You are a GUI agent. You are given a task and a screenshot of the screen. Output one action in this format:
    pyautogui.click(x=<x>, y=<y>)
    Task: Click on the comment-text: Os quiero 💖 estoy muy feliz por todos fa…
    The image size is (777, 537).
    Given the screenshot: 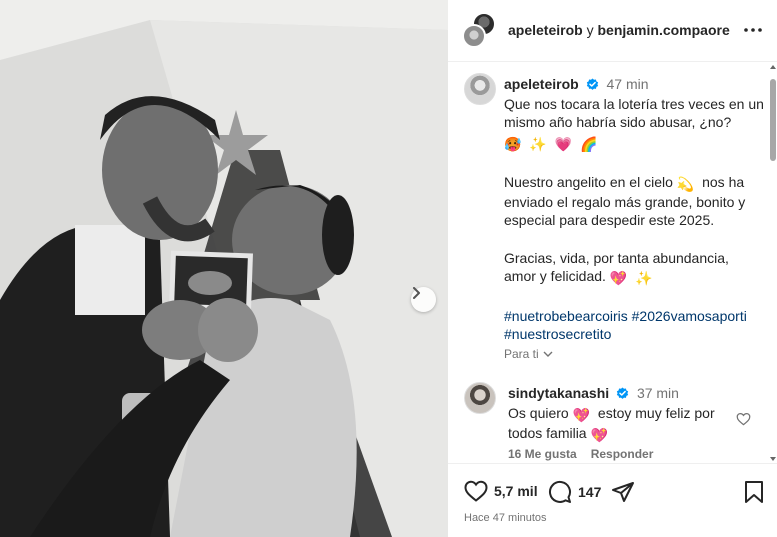 What is the action you would take?
    pyautogui.click(x=619, y=424)
    